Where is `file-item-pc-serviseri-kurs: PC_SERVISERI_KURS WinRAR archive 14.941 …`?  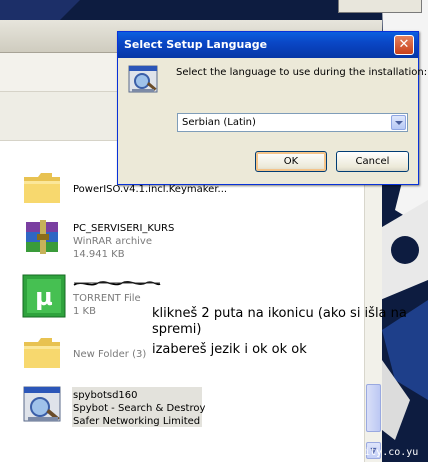
file-item-pc-serviseri-kurs: PC_SERVISERI_KURS WinRAR archive 14.941 … is located at coordinates (182, 239).